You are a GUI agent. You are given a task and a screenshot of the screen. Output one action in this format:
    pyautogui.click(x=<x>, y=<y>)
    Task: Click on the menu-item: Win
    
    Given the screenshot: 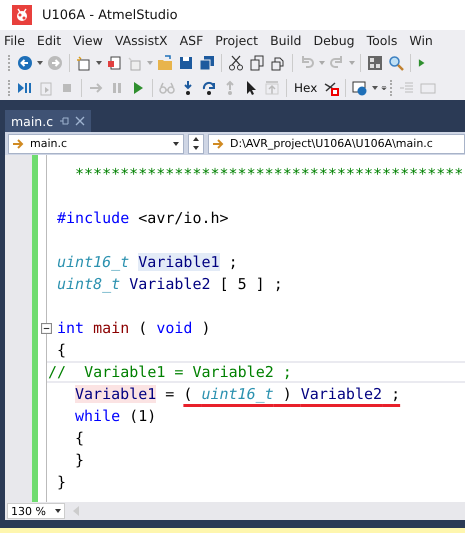 What is the action you would take?
    pyautogui.click(x=421, y=40)
    